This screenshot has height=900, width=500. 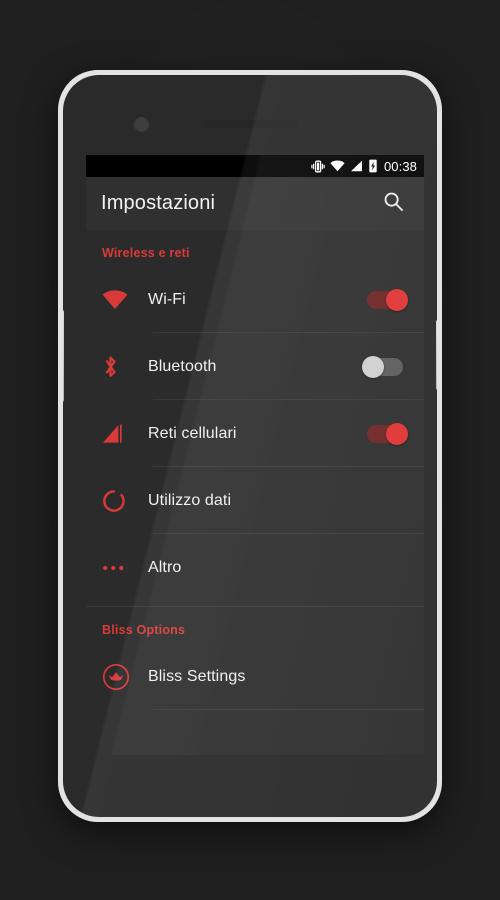 I want to click on vibrate-icon, so click(x=318, y=166).